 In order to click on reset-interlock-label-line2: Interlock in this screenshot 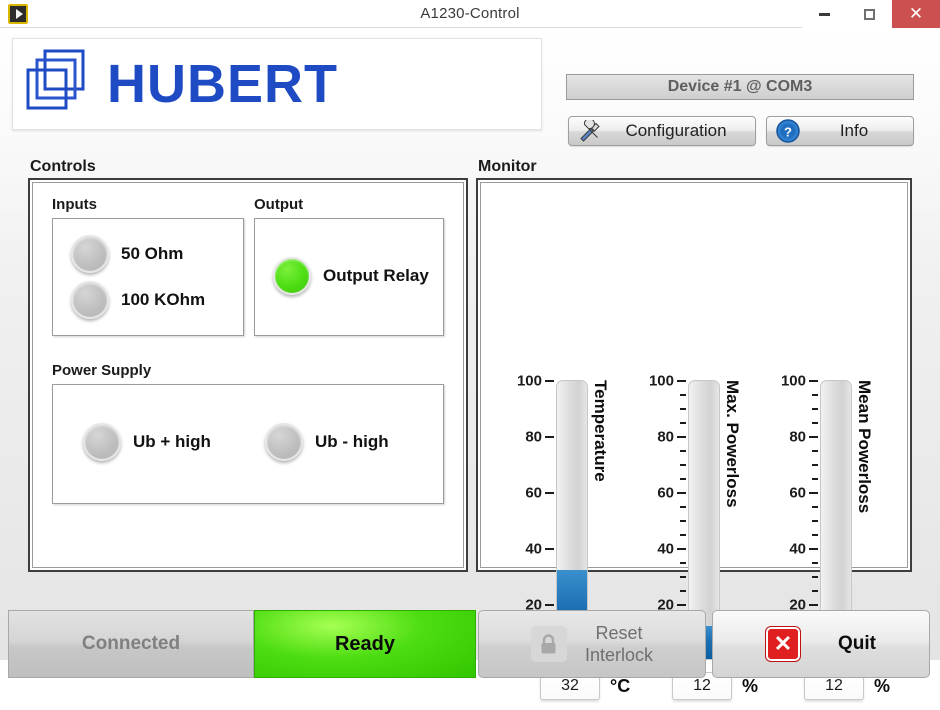, I will do `click(619, 655)`.